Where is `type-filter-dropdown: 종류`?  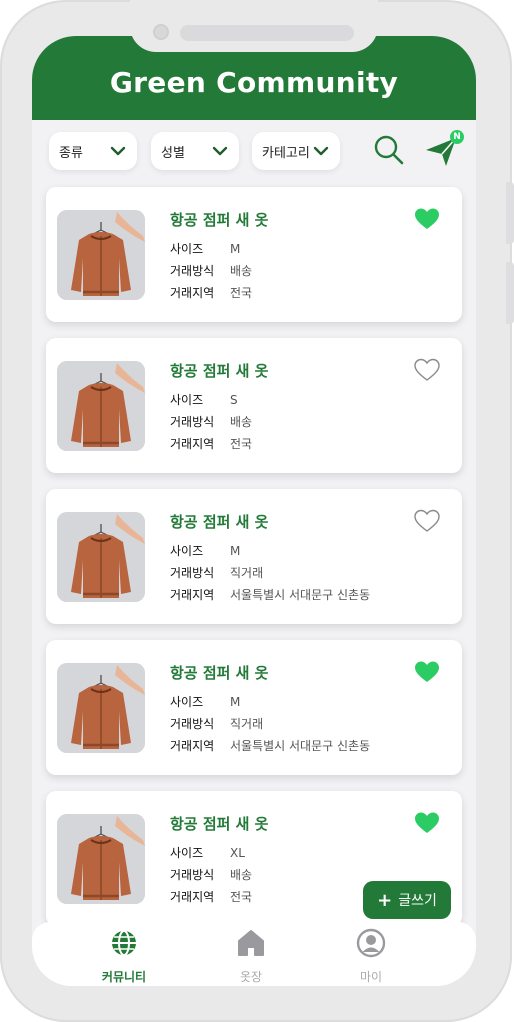
type-filter-dropdown: 종류 is located at coordinates (93, 151).